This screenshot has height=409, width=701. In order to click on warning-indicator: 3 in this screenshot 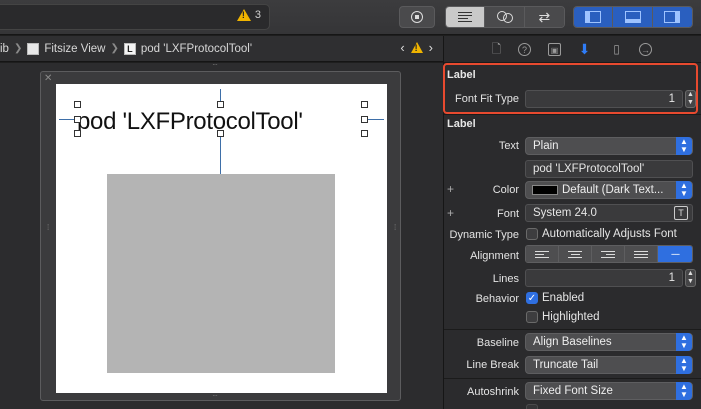, I will do `click(248, 15)`.